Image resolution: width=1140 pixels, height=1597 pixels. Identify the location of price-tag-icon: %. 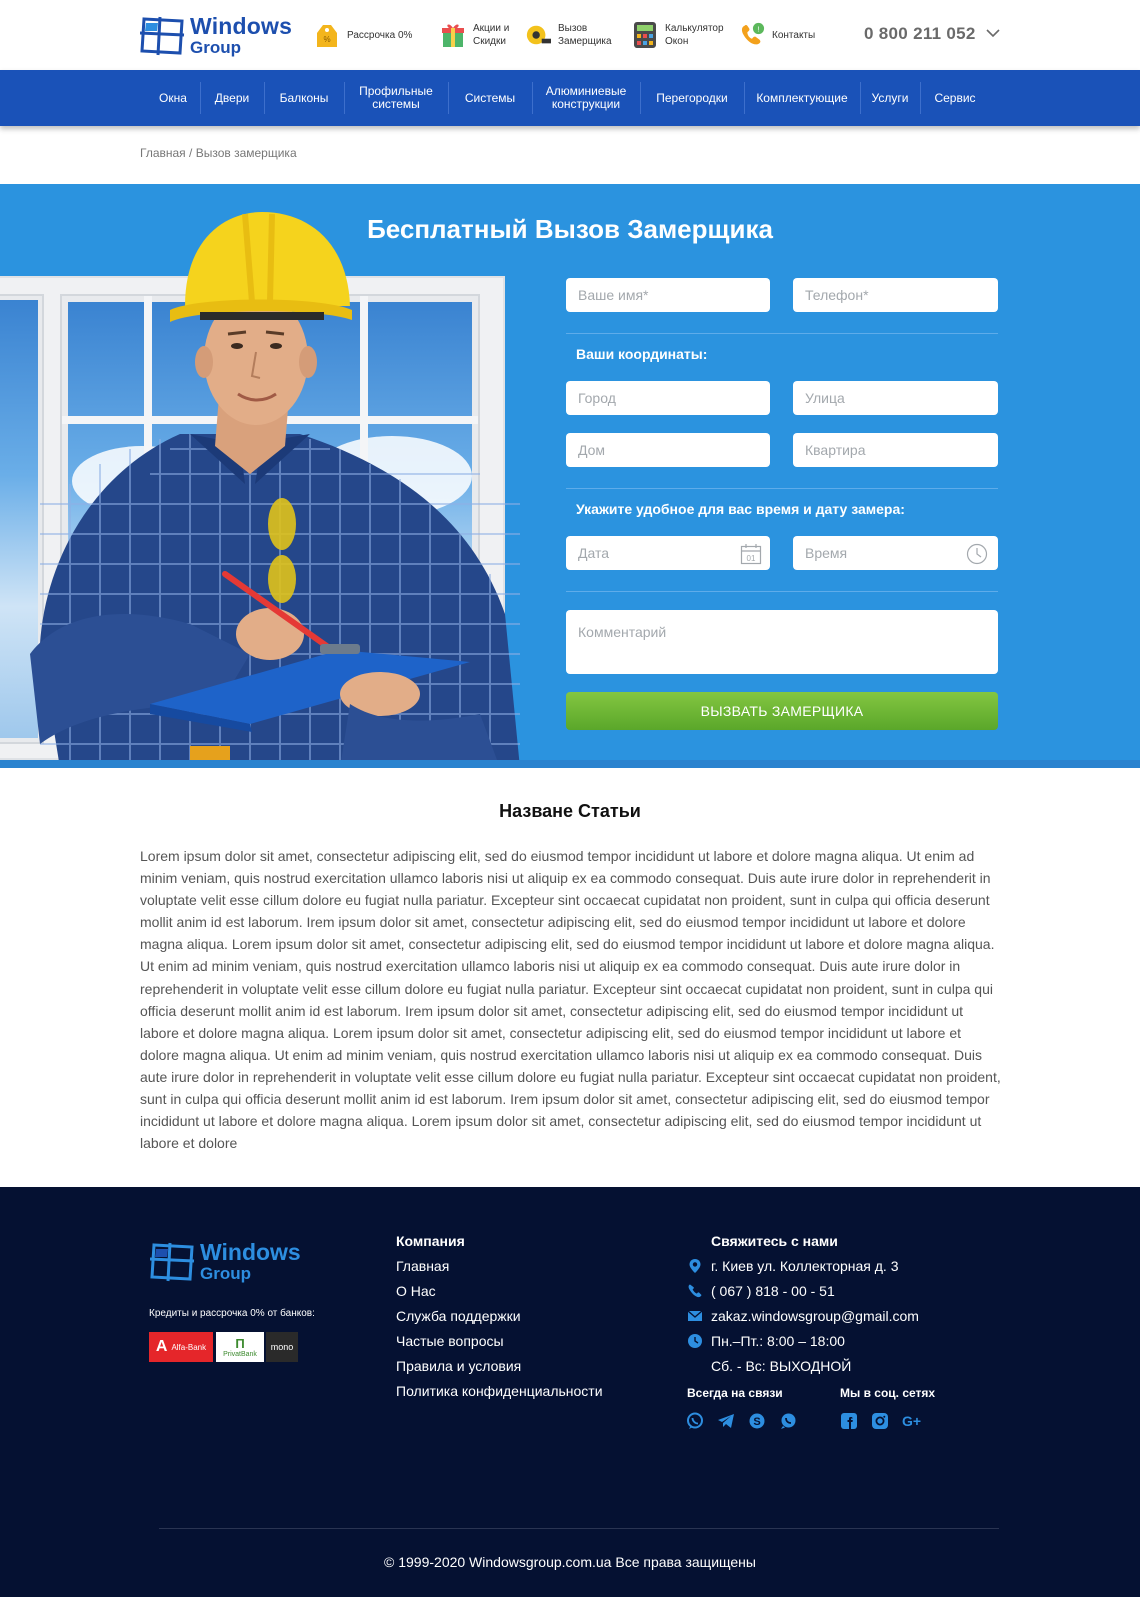
(327, 35).